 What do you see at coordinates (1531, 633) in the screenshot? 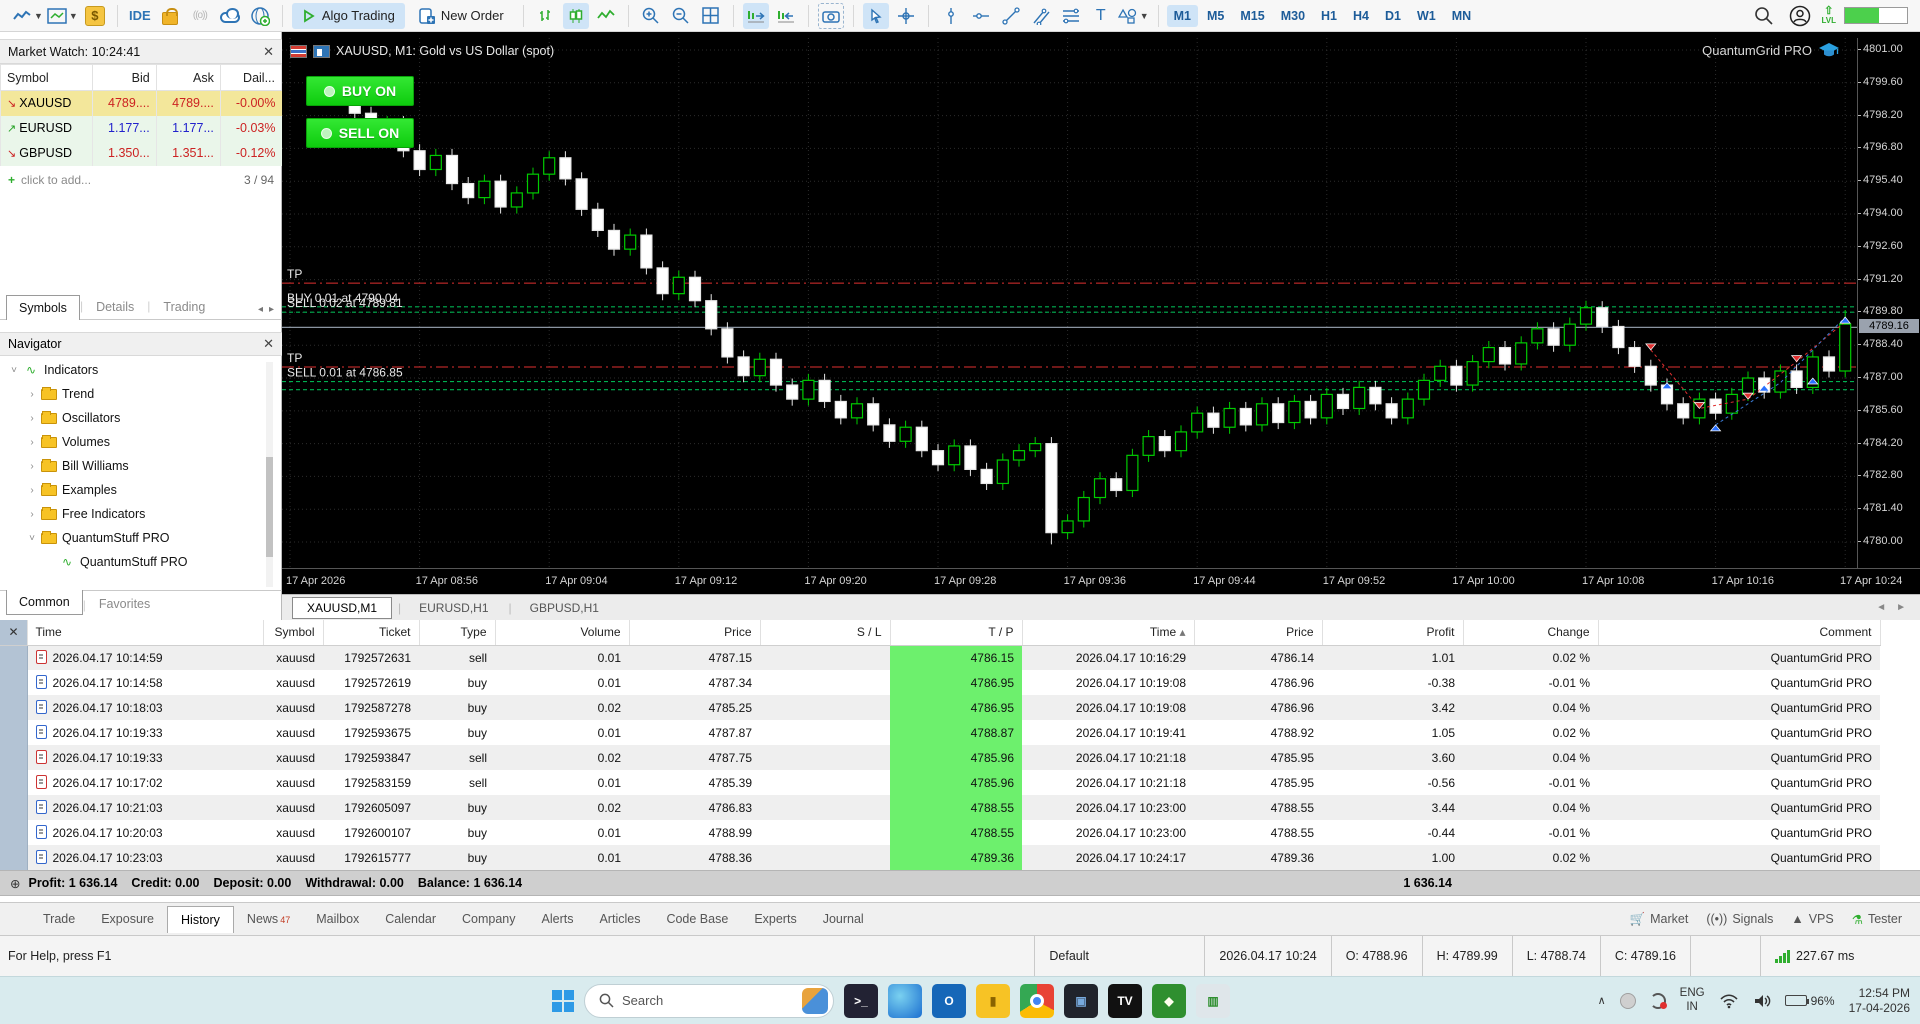
I see `history-column-header-change: Change` at bounding box center [1531, 633].